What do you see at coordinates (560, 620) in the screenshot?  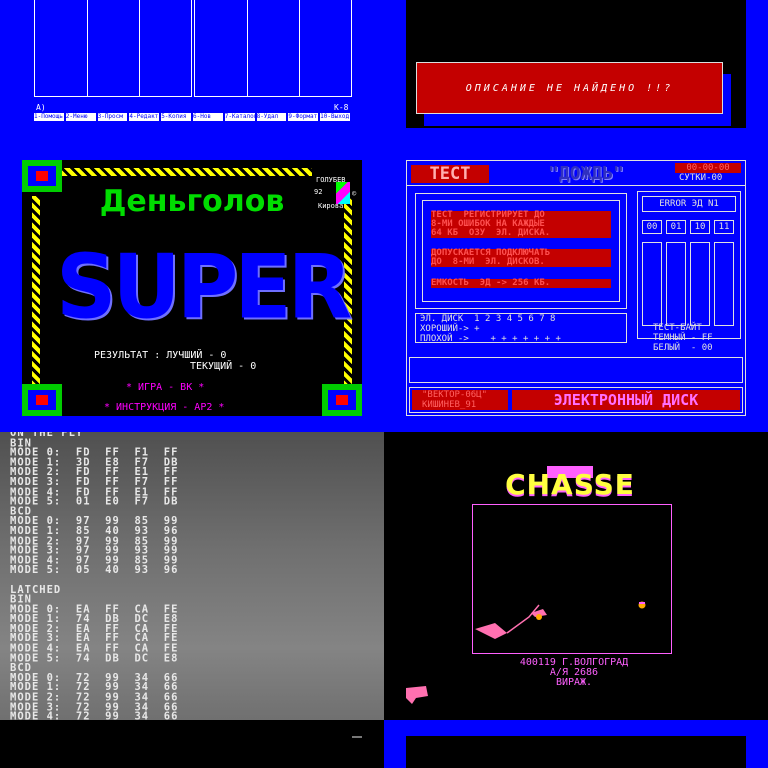 I see `play-field-graphics` at bounding box center [560, 620].